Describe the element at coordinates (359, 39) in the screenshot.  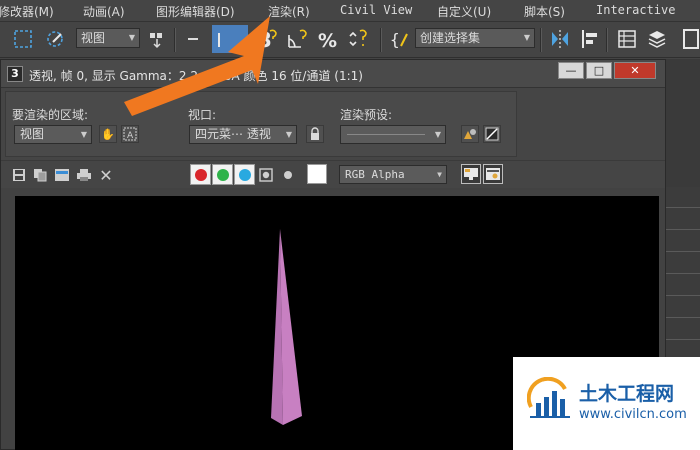
I see `spinner-snap-icon` at that location.